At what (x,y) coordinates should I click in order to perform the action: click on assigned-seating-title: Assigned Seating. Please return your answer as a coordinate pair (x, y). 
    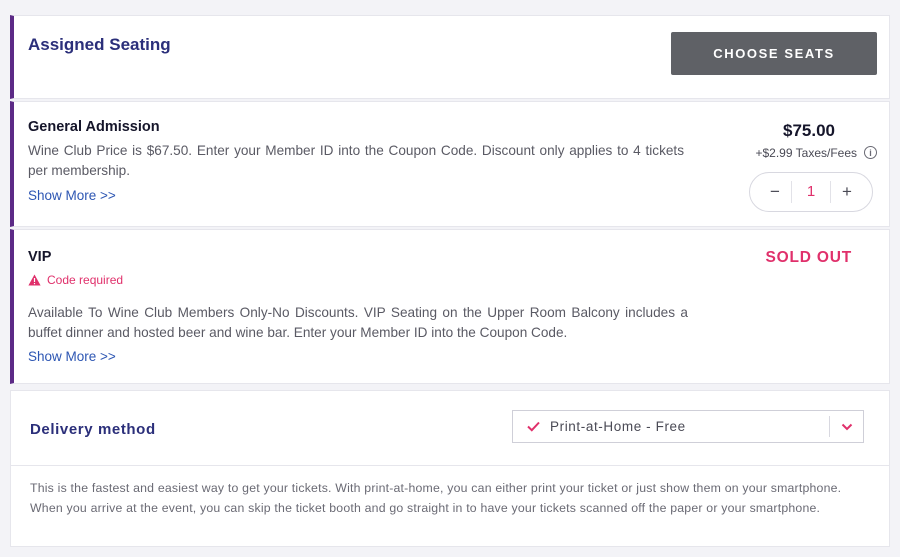
    Looking at the image, I should click on (99, 44).